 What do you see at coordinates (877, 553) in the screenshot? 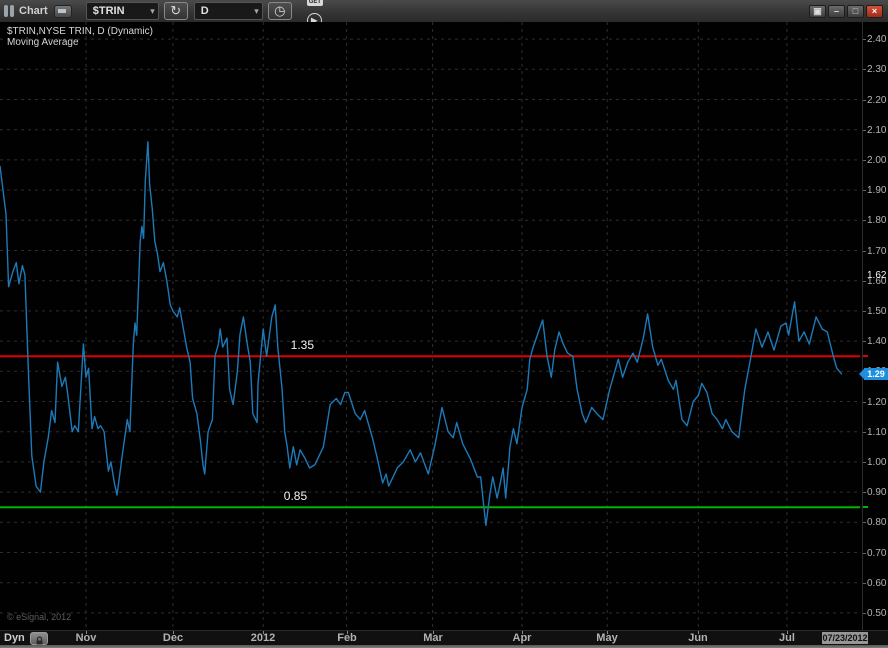
I see `y-axis-tick-label: 0.70` at bounding box center [877, 553].